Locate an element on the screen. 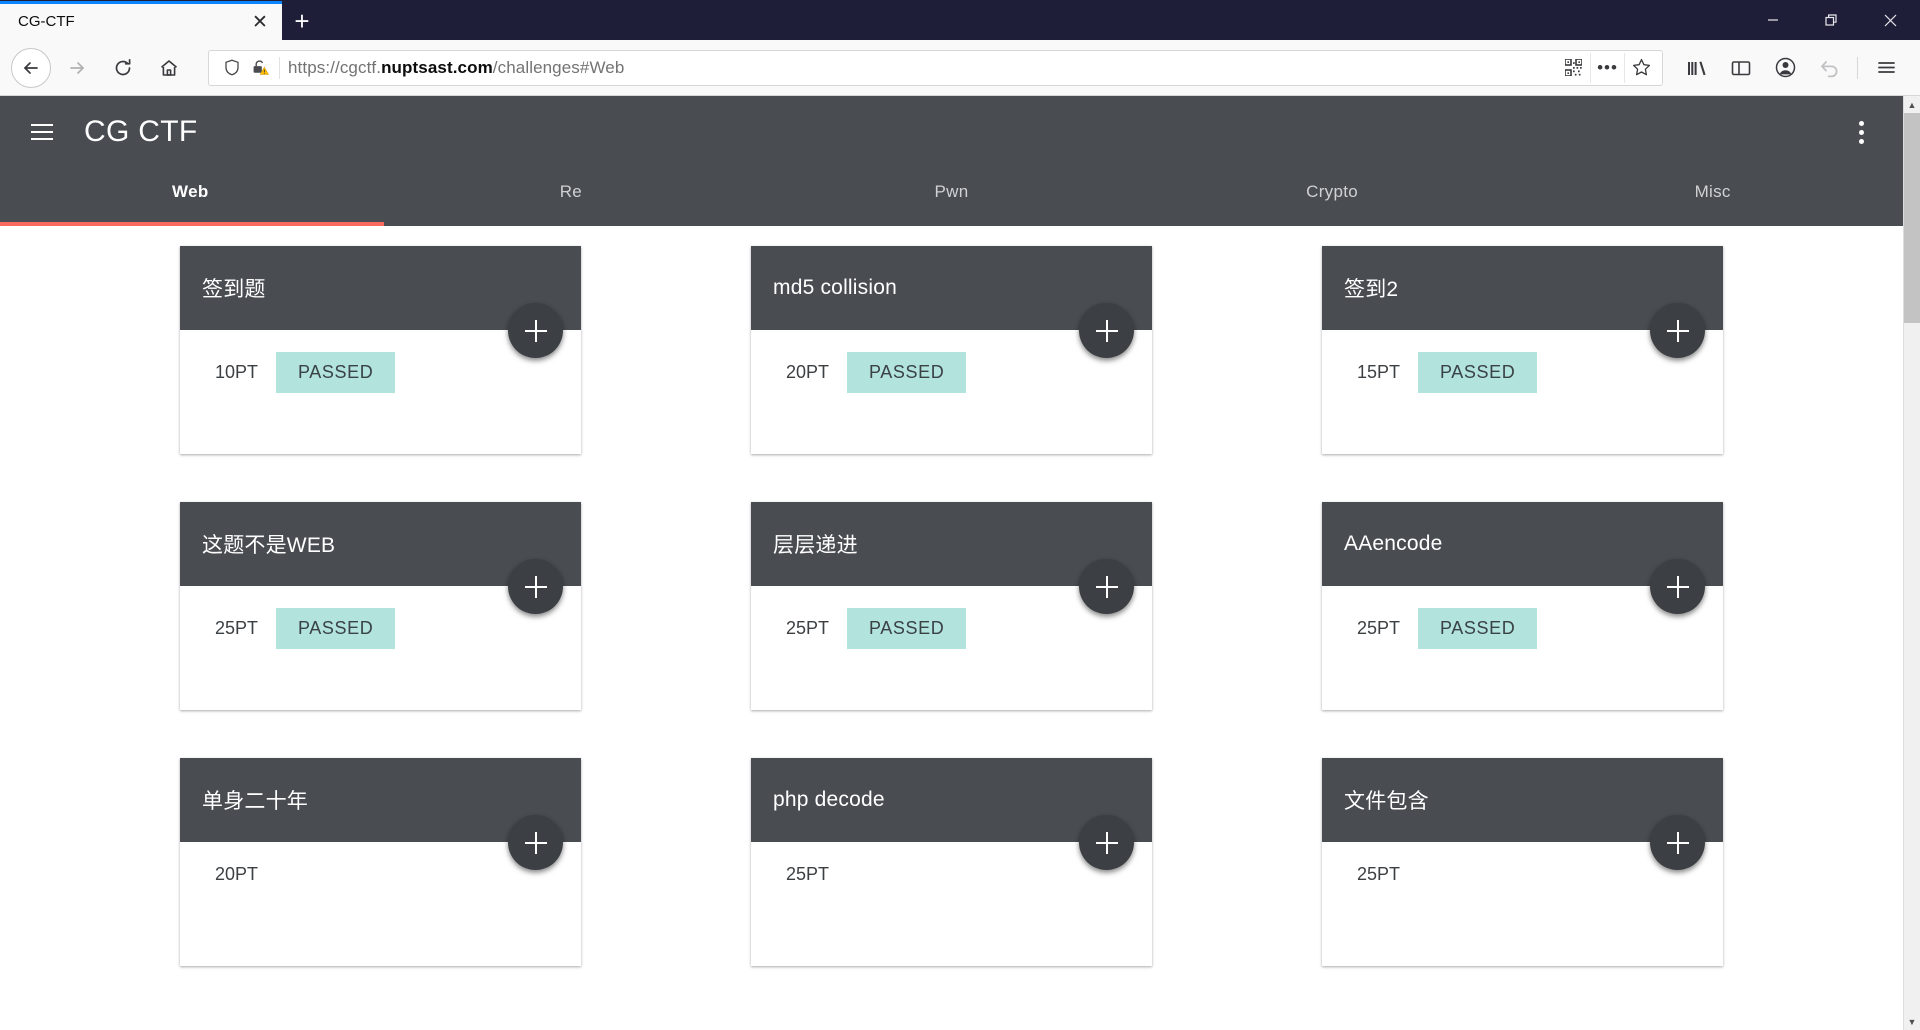 This screenshot has height=1030, width=1920. page-scrollbar: ▲ ▼ is located at coordinates (1911, 563).